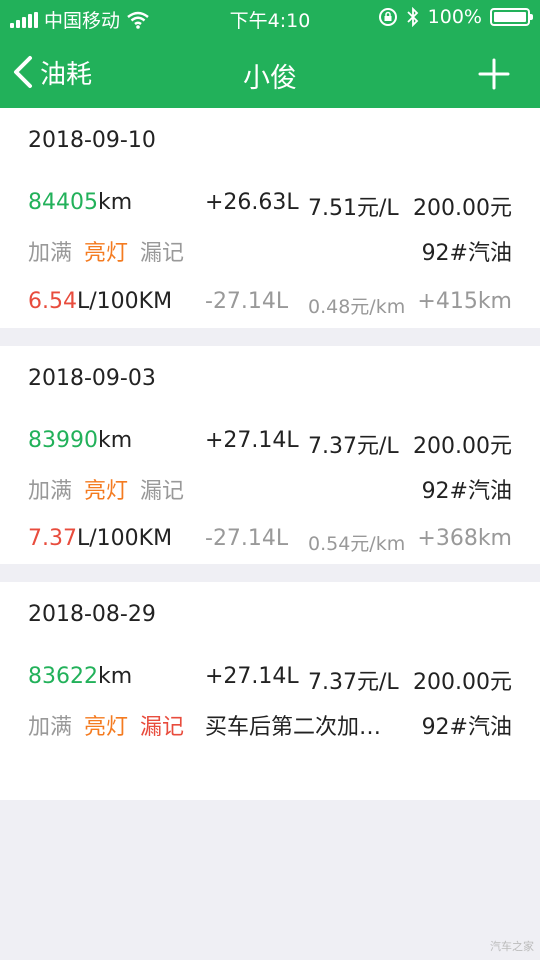 The width and height of the screenshot is (540, 960). I want to click on unit-price: 7.51元/L, so click(353, 208).